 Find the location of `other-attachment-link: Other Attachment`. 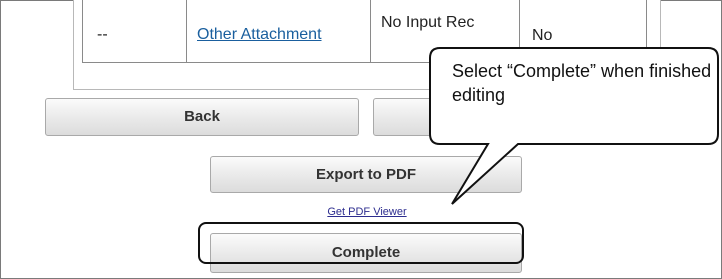

other-attachment-link: Other Attachment is located at coordinates (259, 35).